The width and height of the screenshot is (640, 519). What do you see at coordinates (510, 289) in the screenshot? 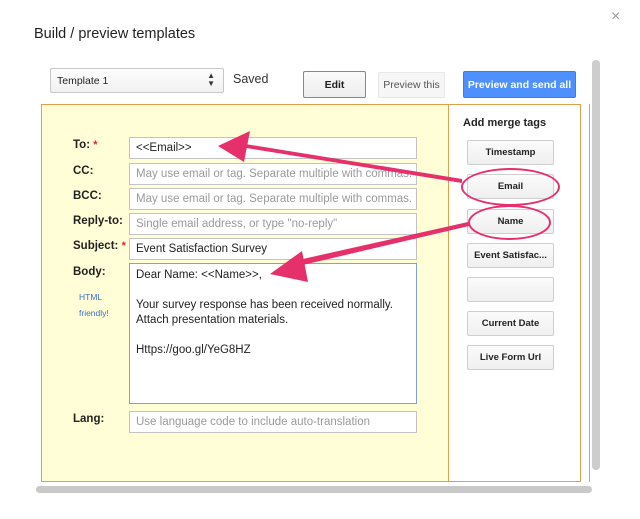
I see `tag-blank-button` at bounding box center [510, 289].